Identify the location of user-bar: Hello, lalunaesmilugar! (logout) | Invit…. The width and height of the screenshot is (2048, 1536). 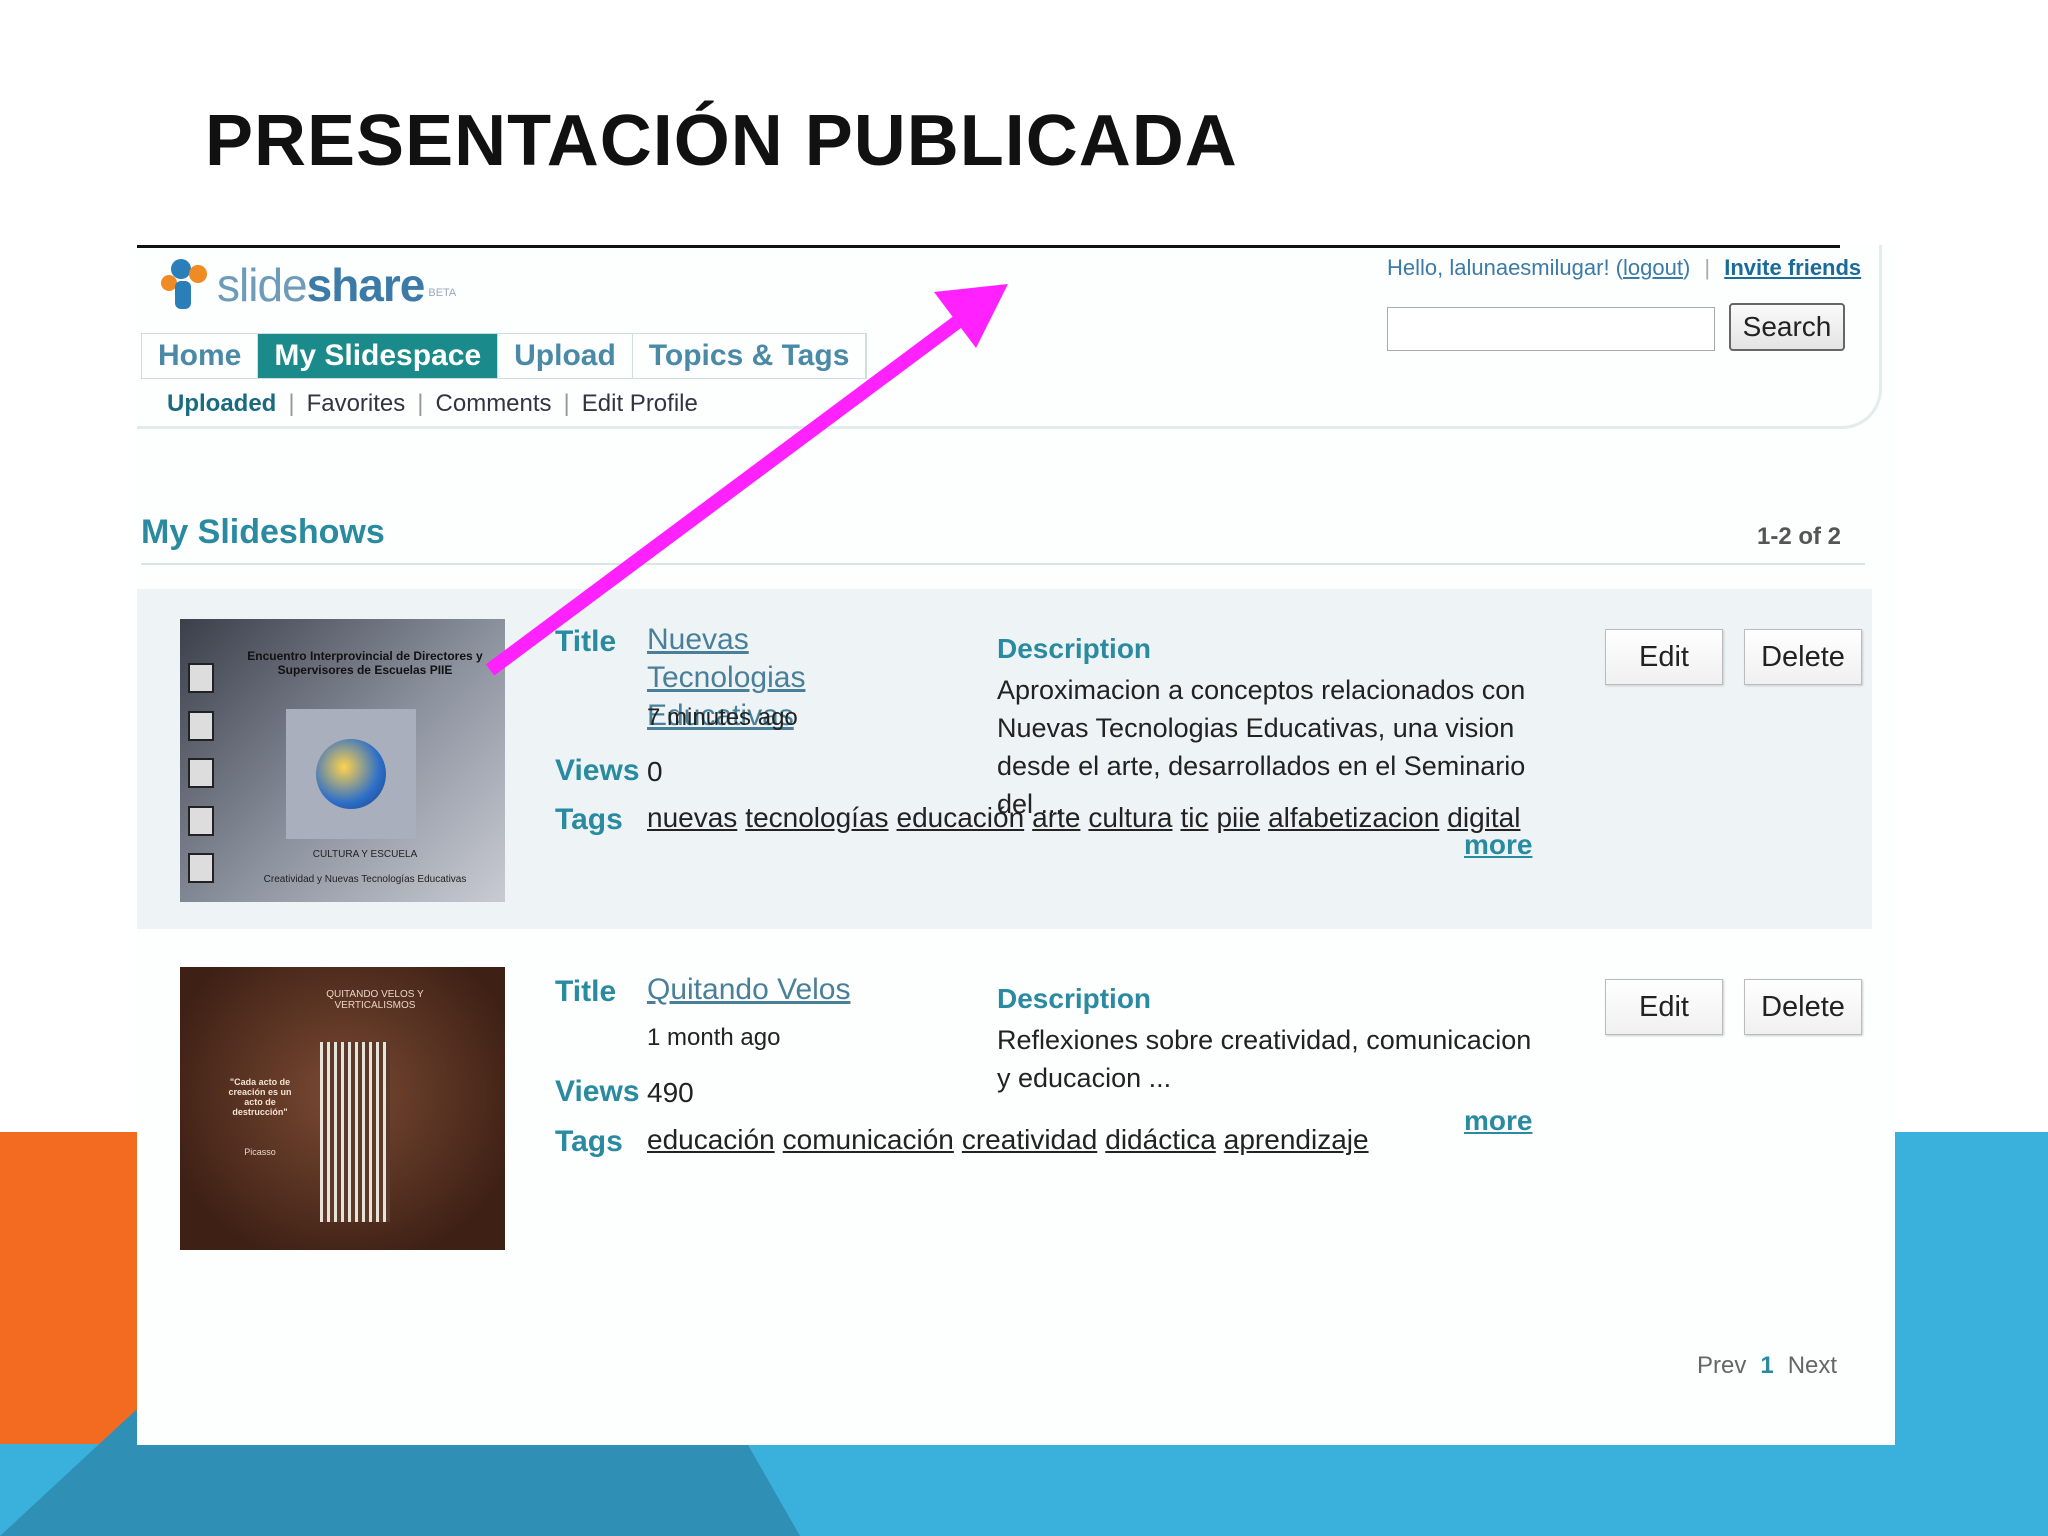
(1624, 268).